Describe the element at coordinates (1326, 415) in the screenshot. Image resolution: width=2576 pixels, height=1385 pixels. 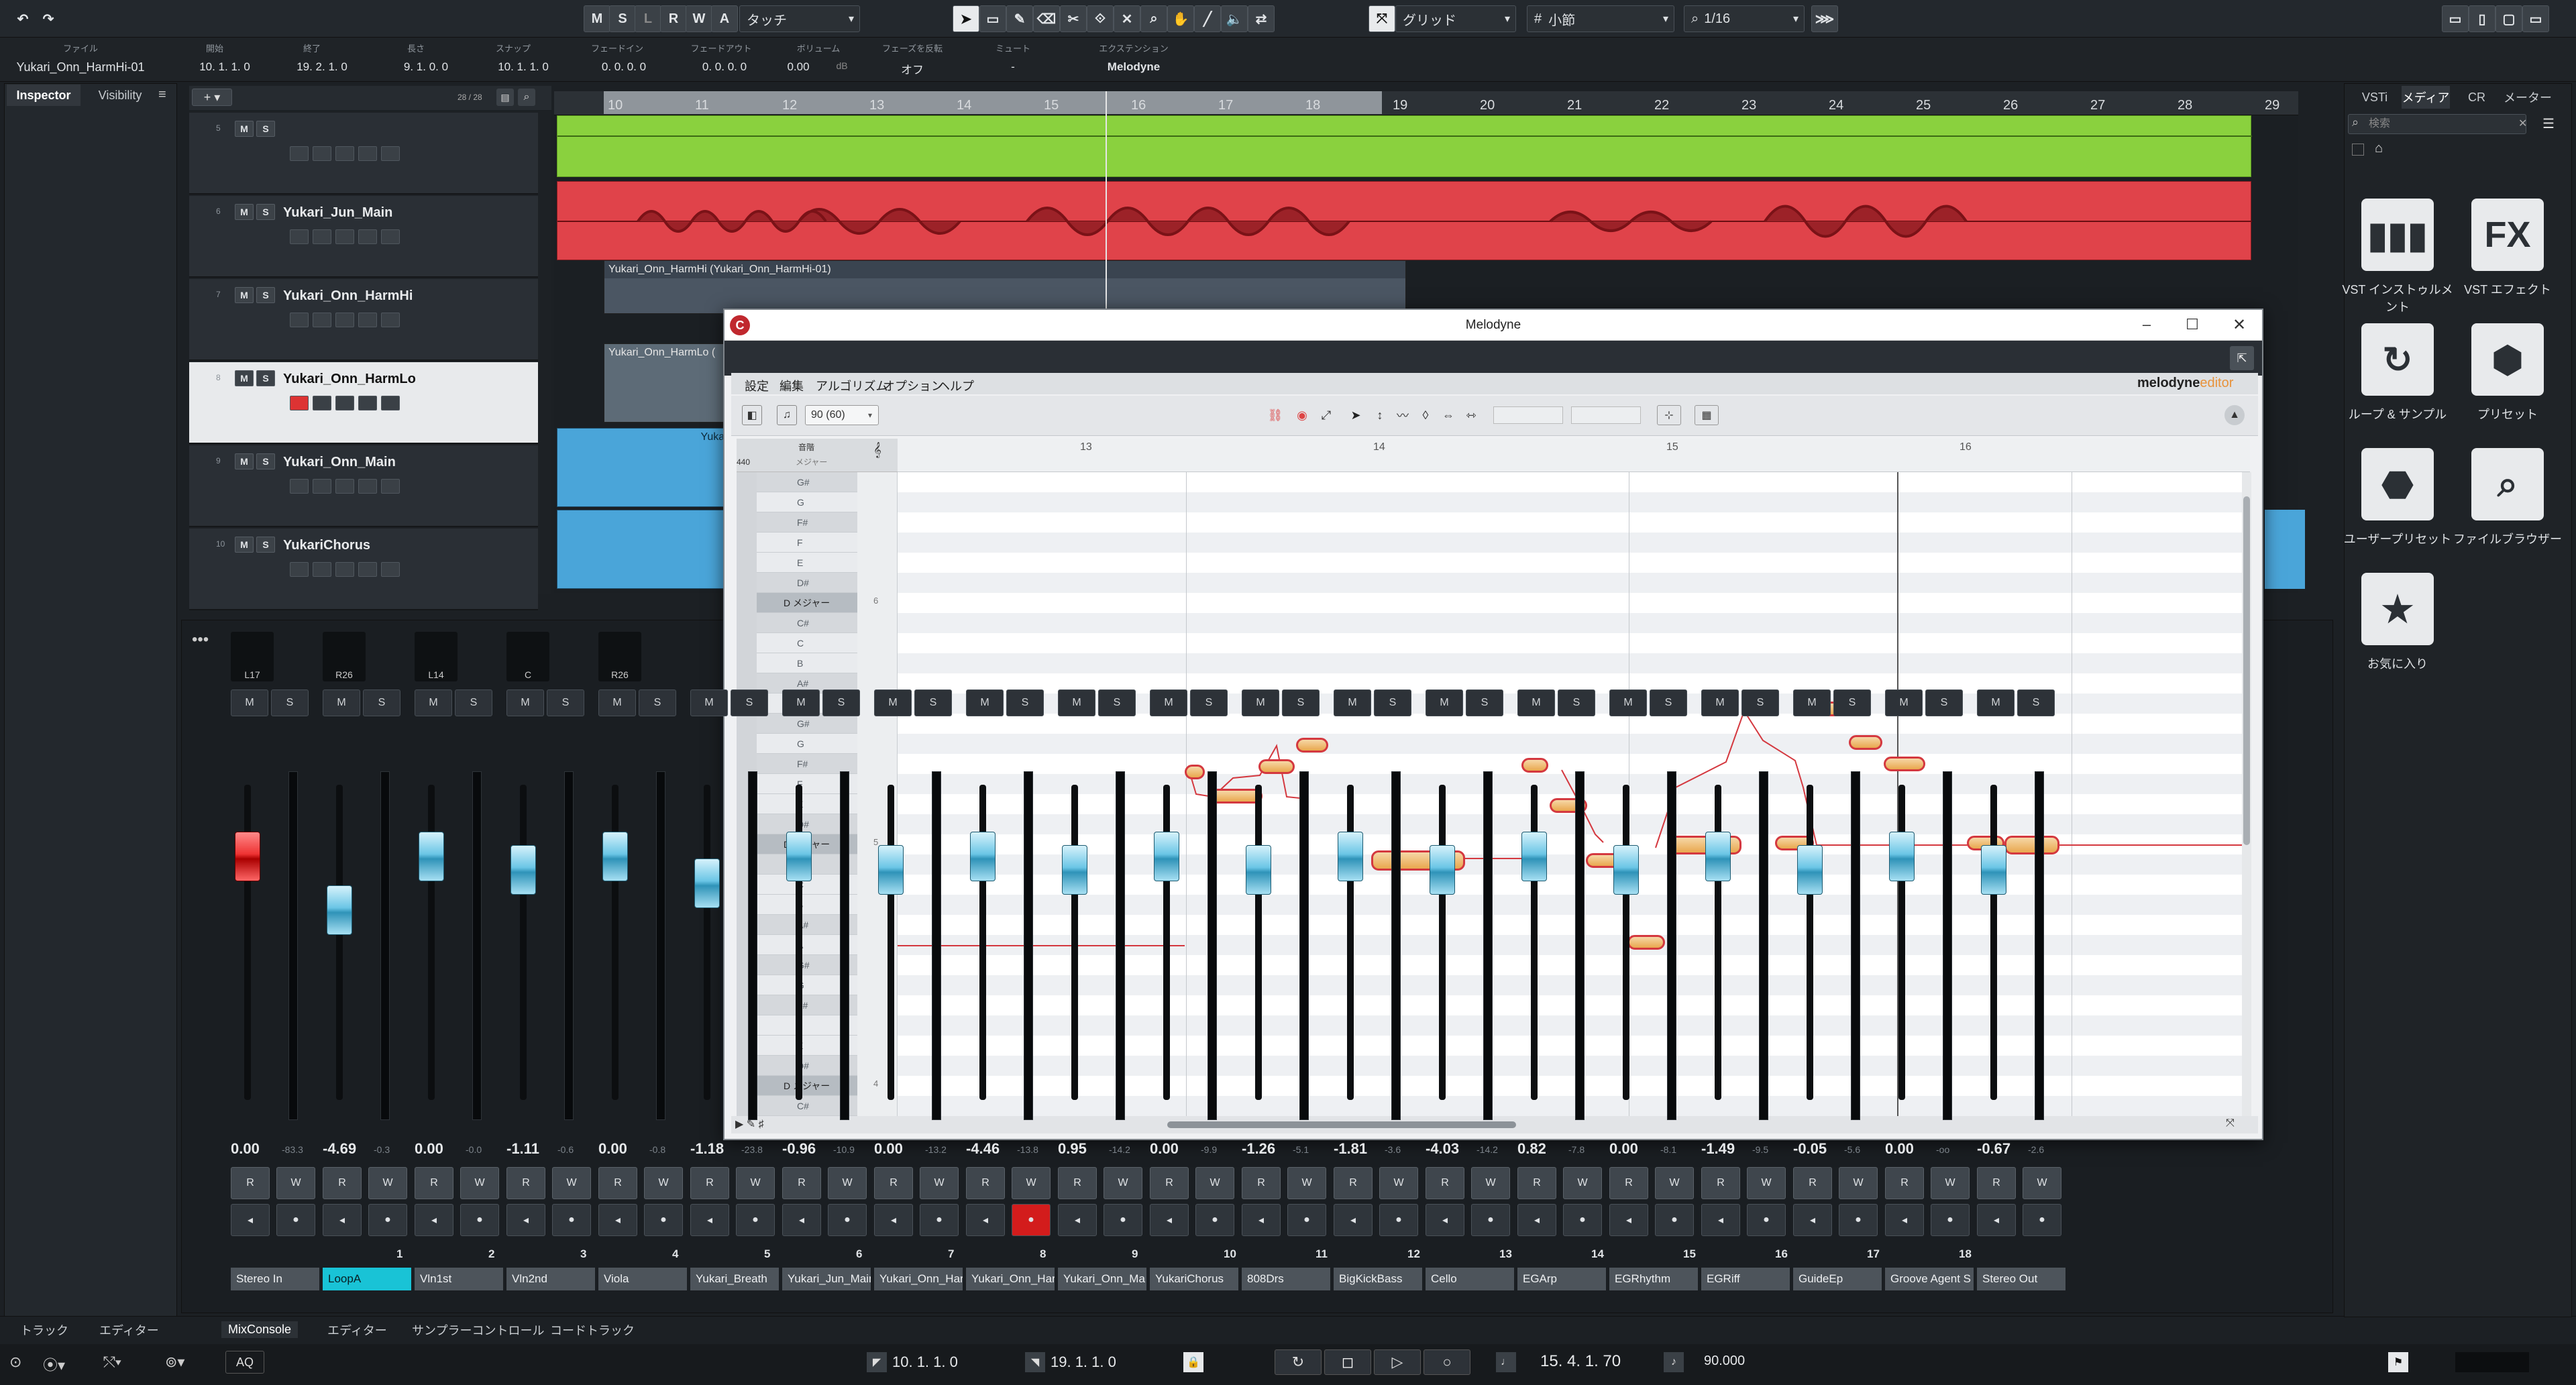
I see `pitch-tool: ⤢` at that location.